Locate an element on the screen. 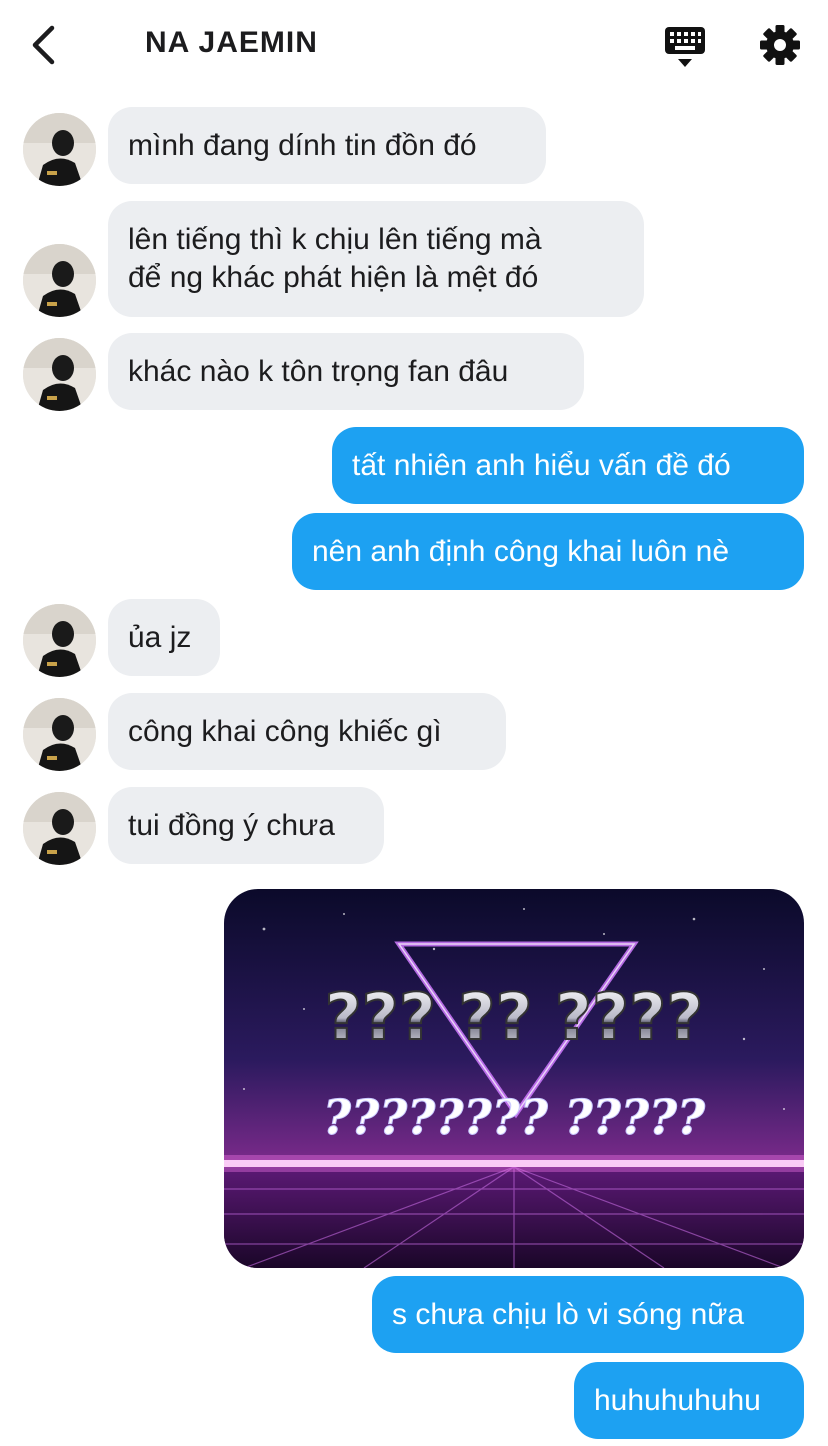 The image size is (828, 1446). message-bubble-incoming: khác nào k tôn trọng fan đâu is located at coordinates (346, 371).